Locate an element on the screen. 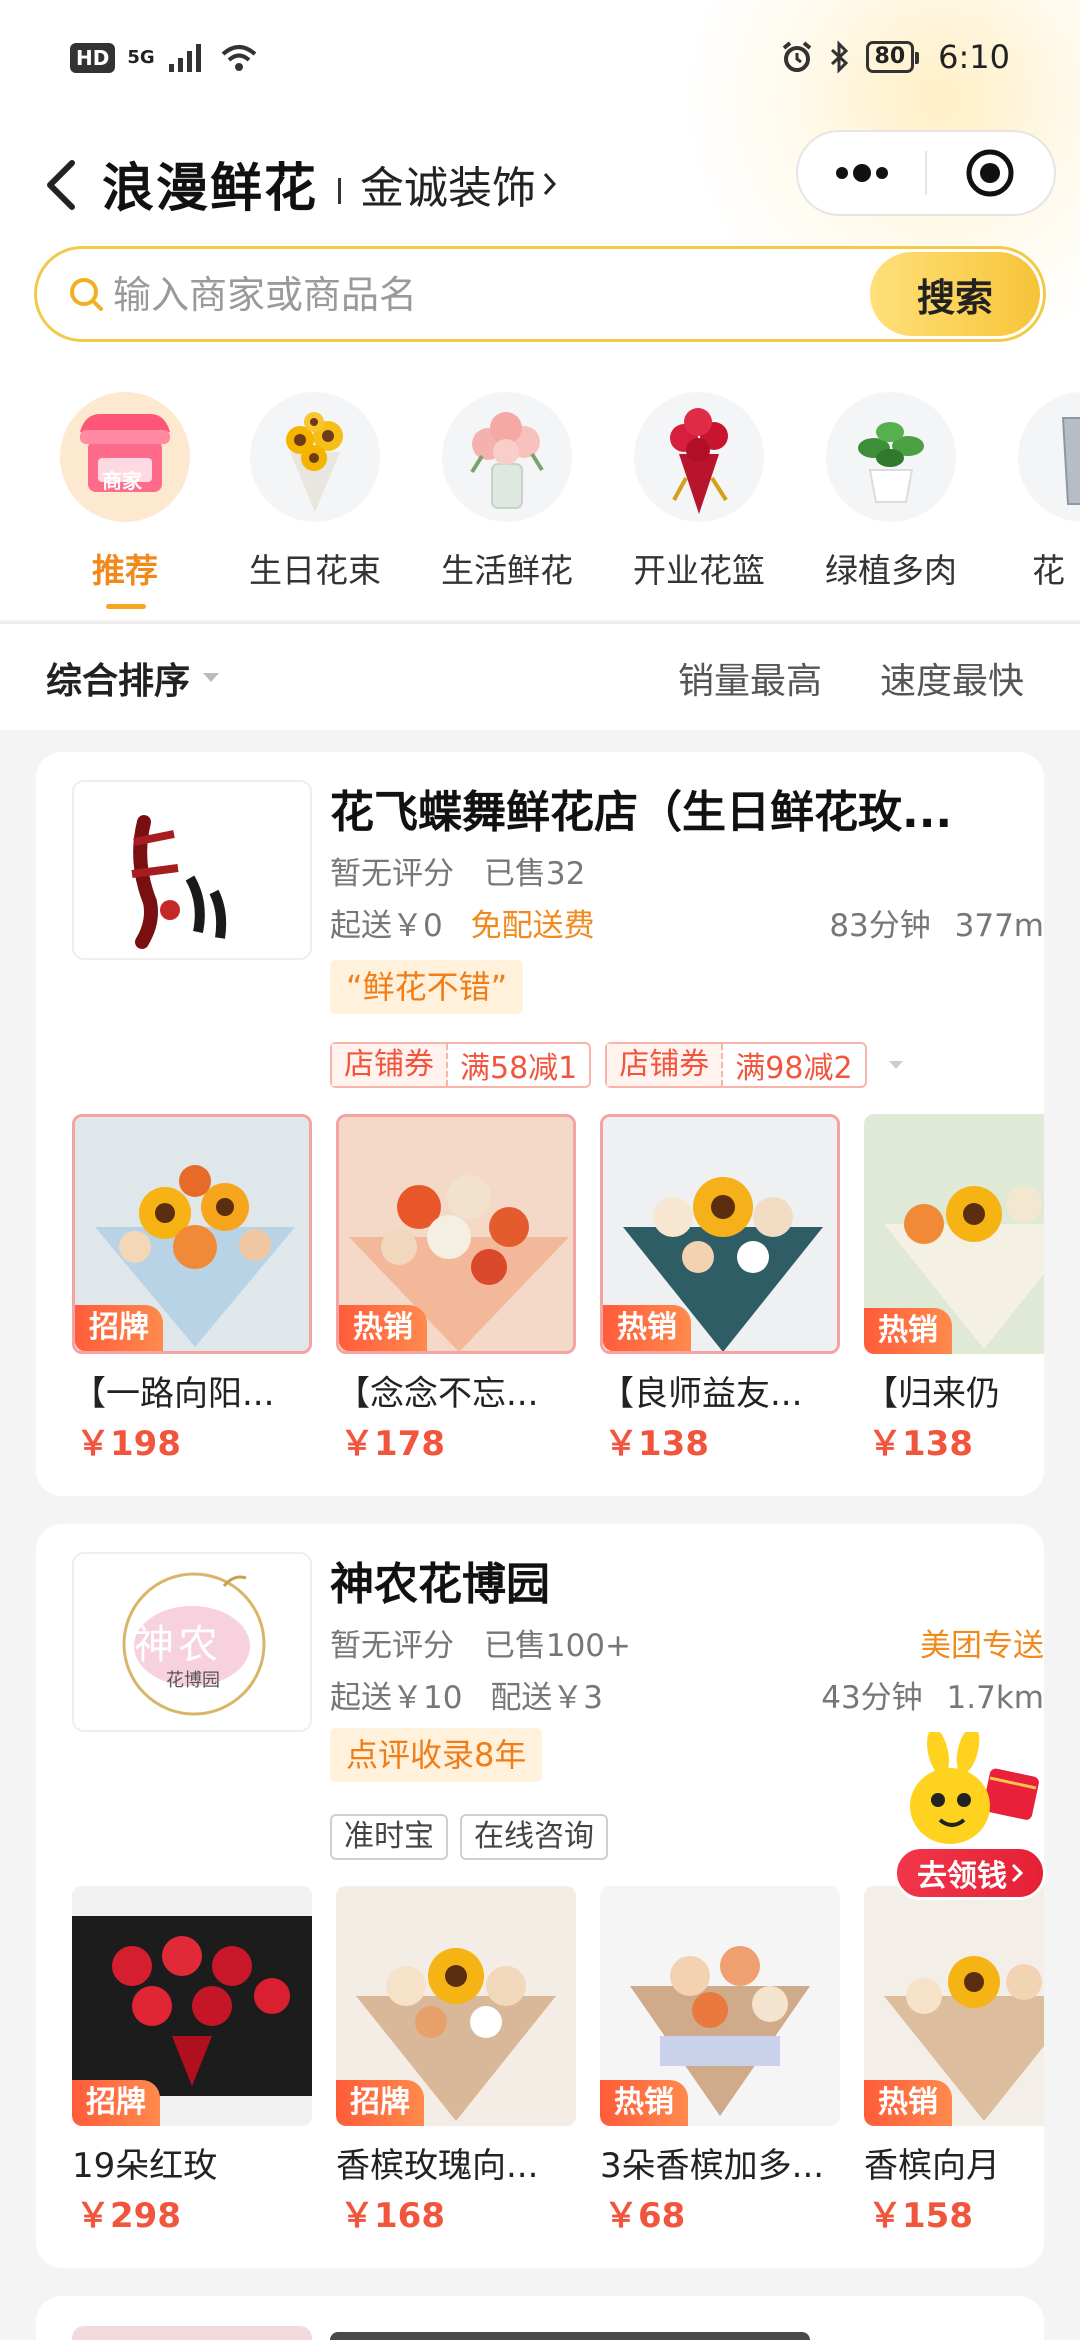 This screenshot has width=1080, height=2340. product-image: 招牌 is located at coordinates (192, 2006).